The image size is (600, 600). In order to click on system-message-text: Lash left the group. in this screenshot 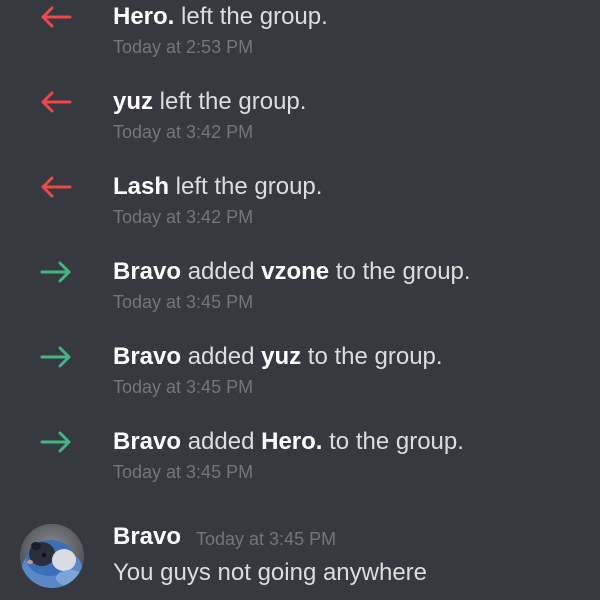, I will do `click(217, 187)`.